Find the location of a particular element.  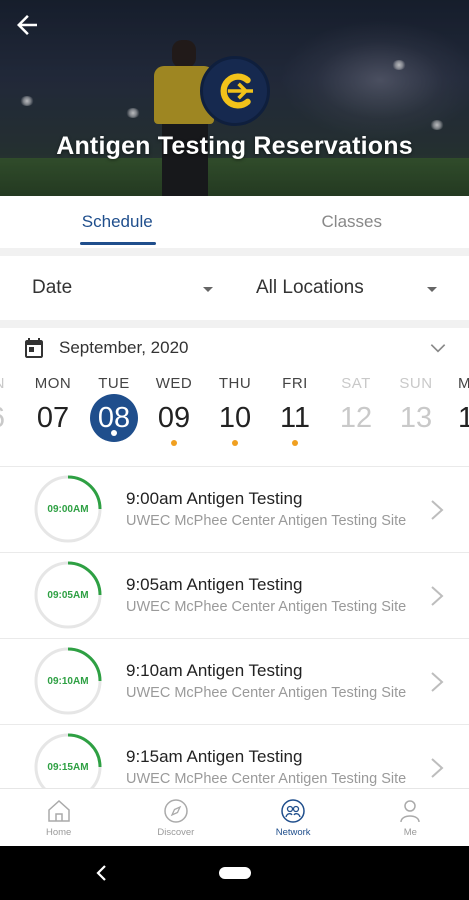

time-ring: 09:00AM is located at coordinates (68, 509).